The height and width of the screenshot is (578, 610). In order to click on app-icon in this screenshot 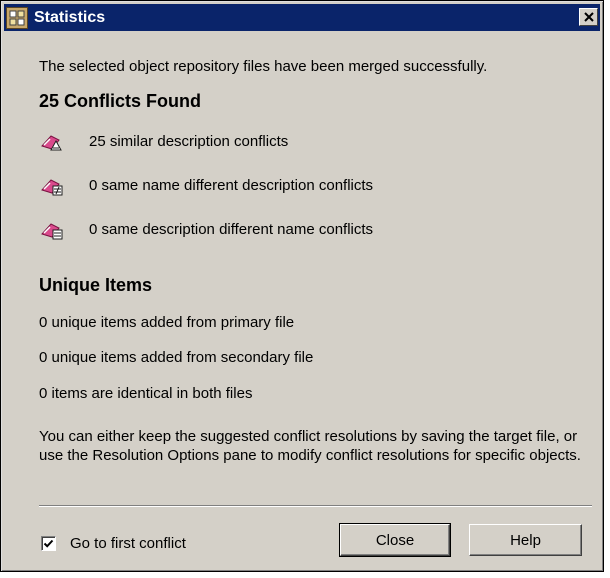, I will do `click(17, 17)`.